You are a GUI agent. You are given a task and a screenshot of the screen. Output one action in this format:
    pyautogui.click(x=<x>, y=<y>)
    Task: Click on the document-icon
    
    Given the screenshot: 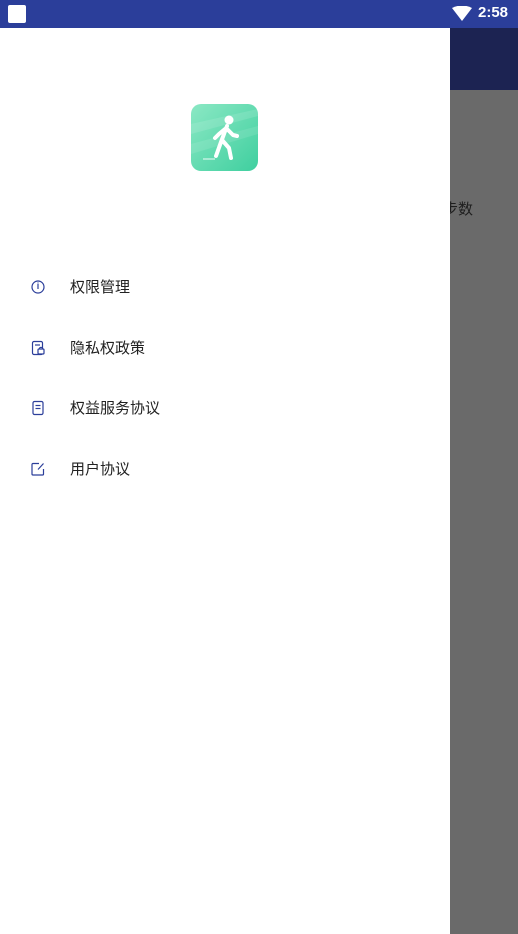 What is the action you would take?
    pyautogui.click(x=38, y=408)
    